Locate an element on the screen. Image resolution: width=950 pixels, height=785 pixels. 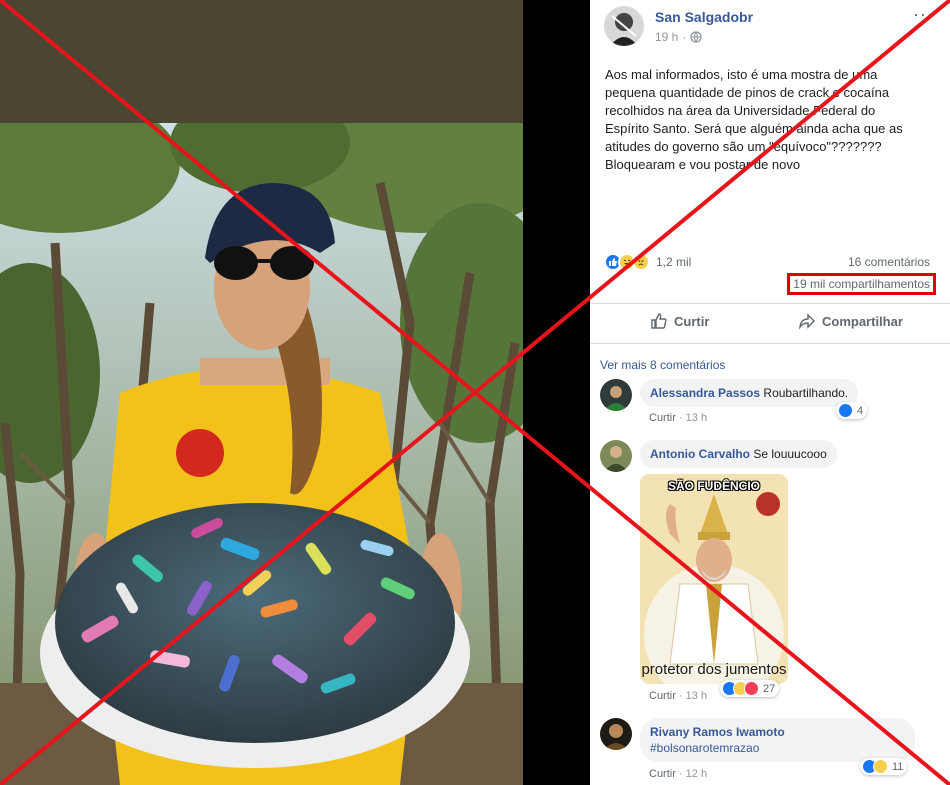
comment-text: Roubartilhando. is located at coordinates (806, 393).